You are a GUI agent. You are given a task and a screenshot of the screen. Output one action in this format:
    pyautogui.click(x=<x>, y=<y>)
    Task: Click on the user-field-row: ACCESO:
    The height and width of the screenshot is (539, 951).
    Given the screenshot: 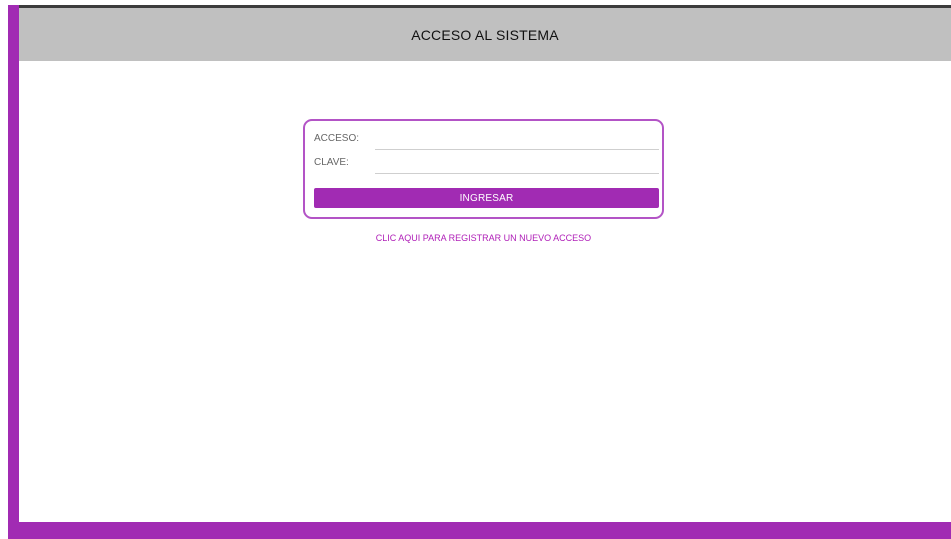 What is the action you would take?
    pyautogui.click(x=486, y=140)
    